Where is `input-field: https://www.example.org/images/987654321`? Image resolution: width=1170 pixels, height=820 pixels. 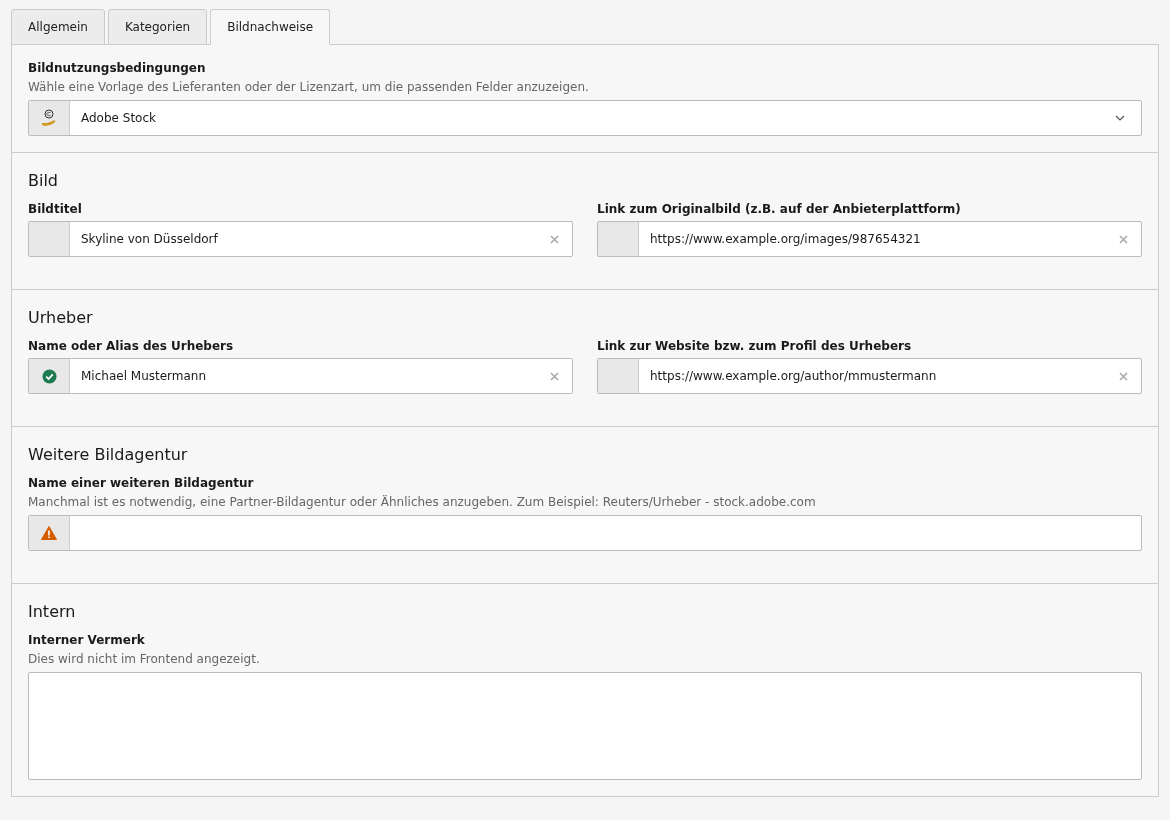 input-field: https://www.example.org/images/987654321 is located at coordinates (869, 239).